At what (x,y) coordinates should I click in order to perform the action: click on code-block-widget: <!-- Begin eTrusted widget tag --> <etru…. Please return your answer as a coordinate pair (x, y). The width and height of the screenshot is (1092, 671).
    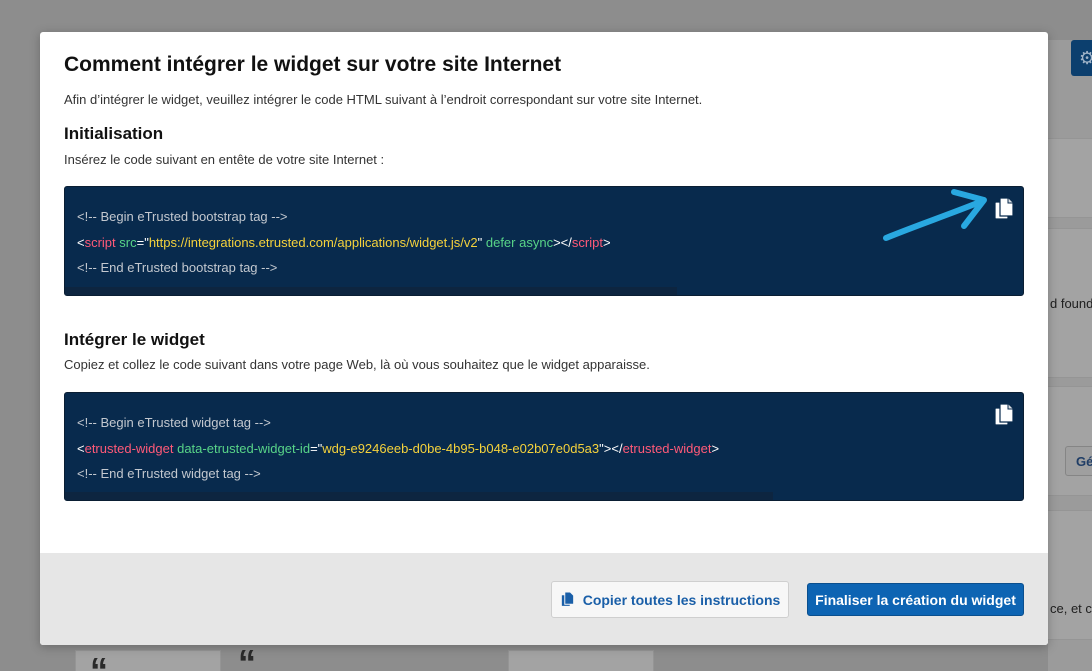
    Looking at the image, I should click on (544, 446).